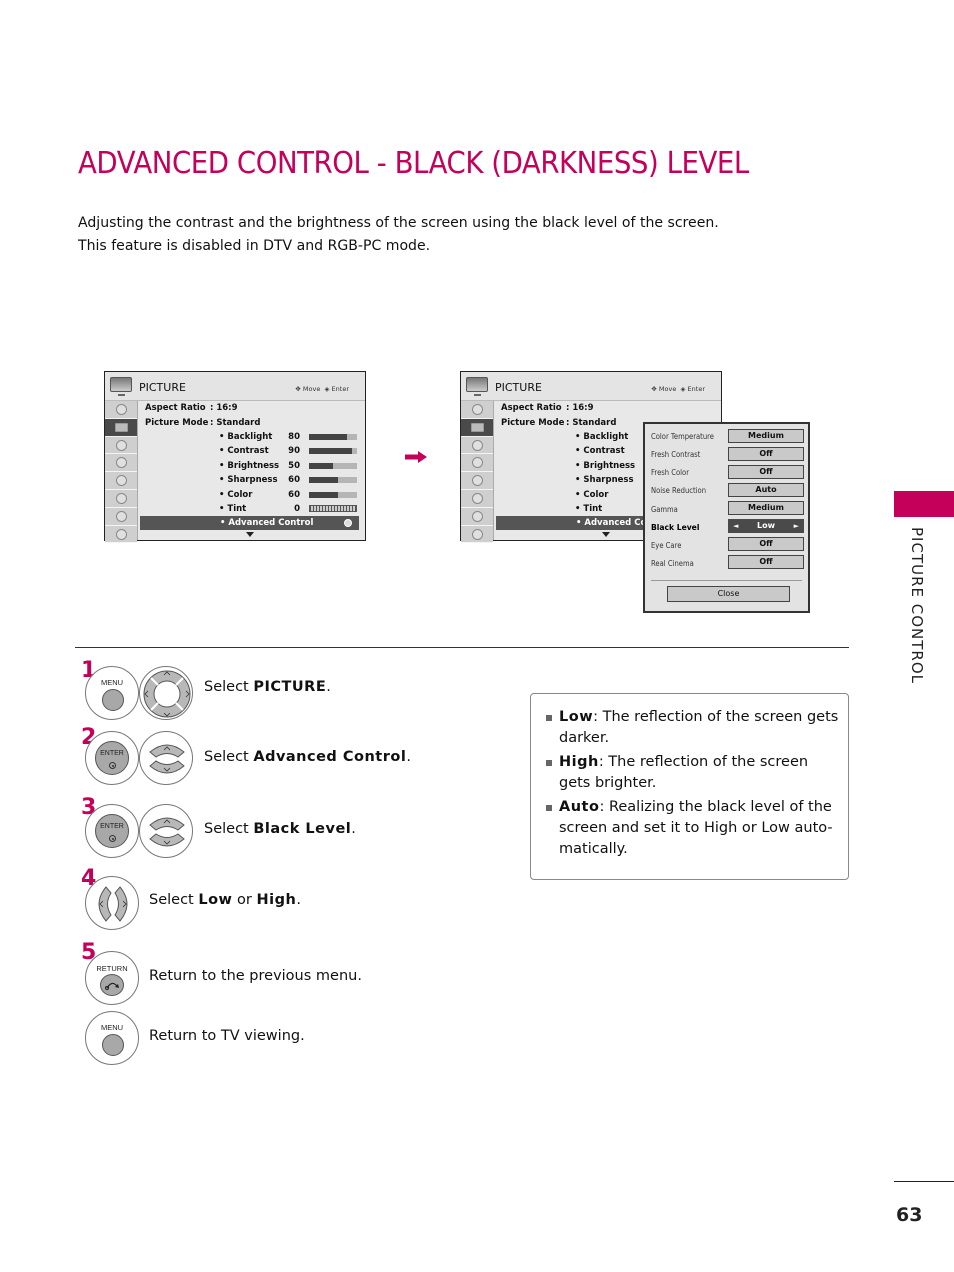  I want to click on color-temperature-value: Medium, so click(766, 436).